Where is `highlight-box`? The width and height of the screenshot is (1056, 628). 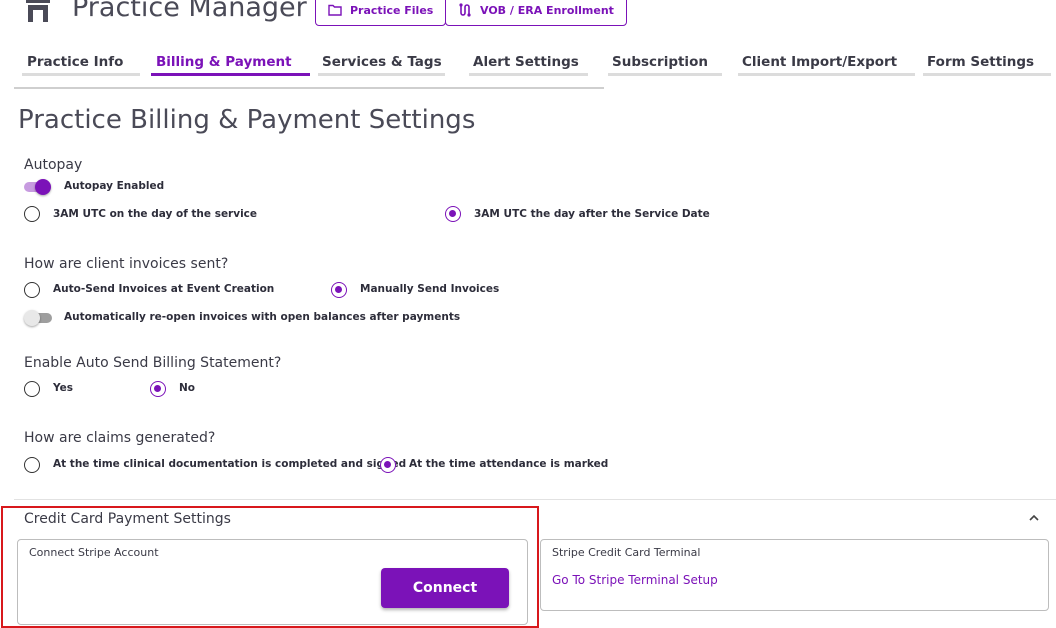 highlight-box is located at coordinates (270, 567).